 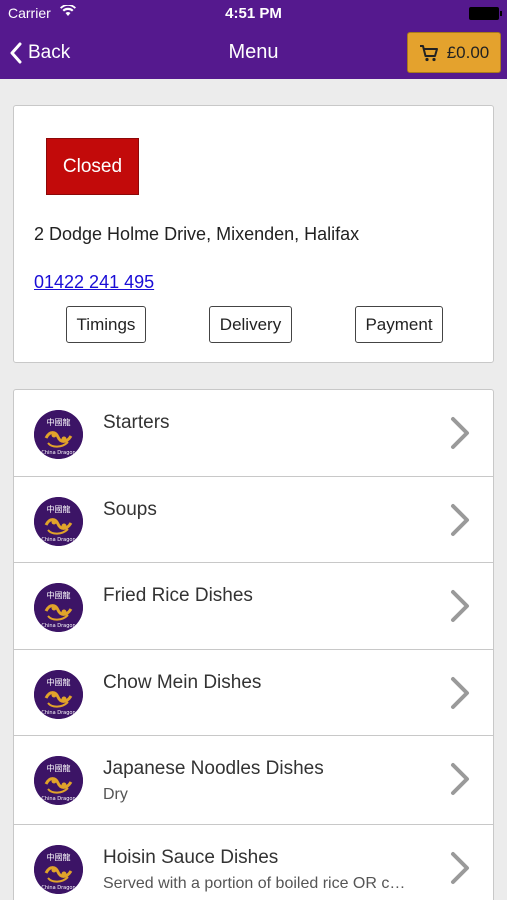 I want to click on status-badge: Closed, so click(x=92, y=166).